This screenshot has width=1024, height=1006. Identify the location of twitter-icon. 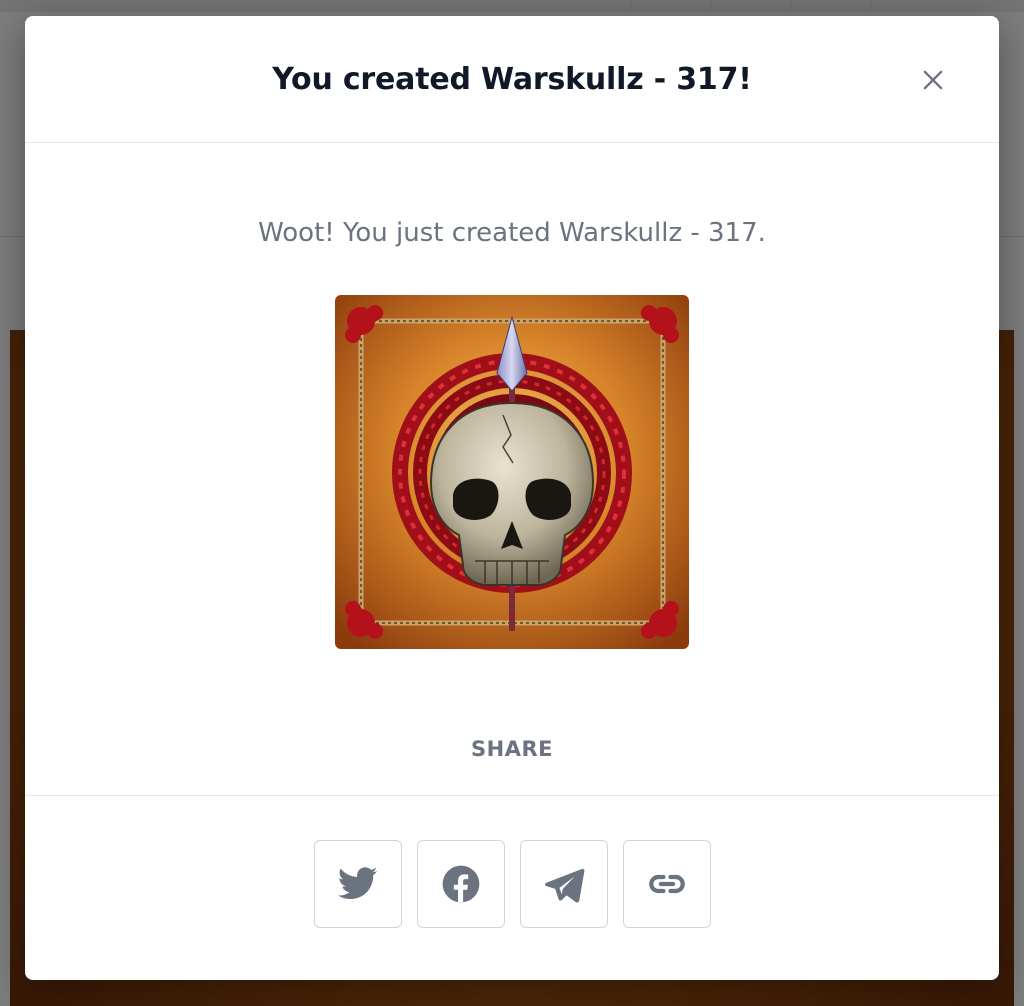
(357, 883).